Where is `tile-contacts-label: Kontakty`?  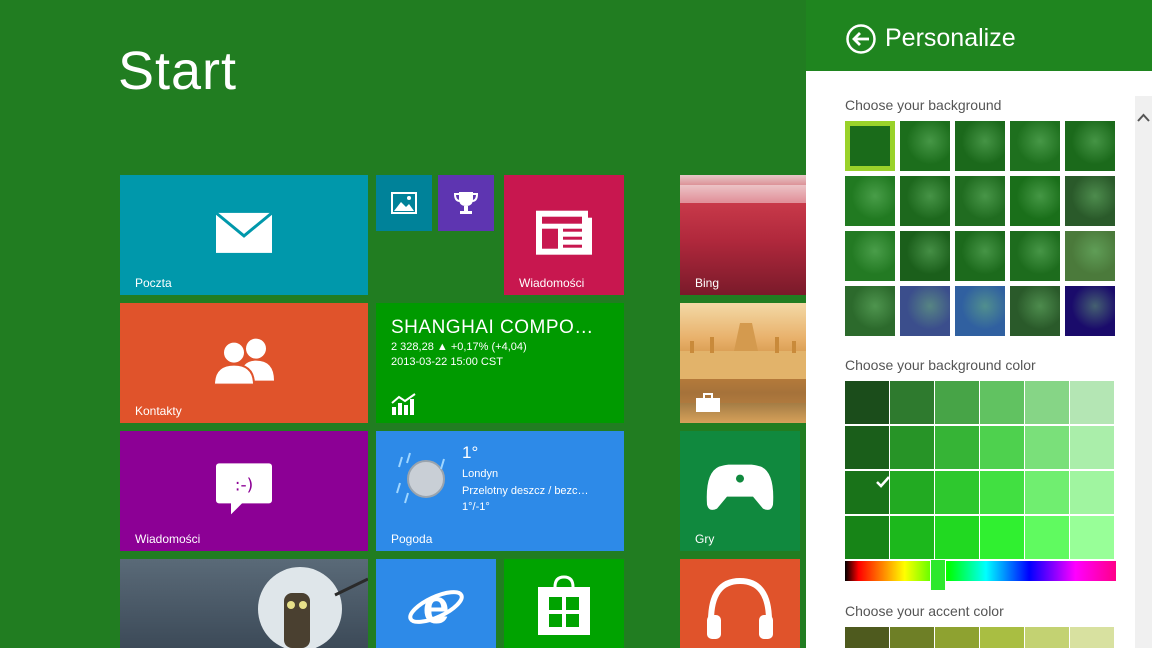 tile-contacts-label: Kontakty is located at coordinates (158, 411).